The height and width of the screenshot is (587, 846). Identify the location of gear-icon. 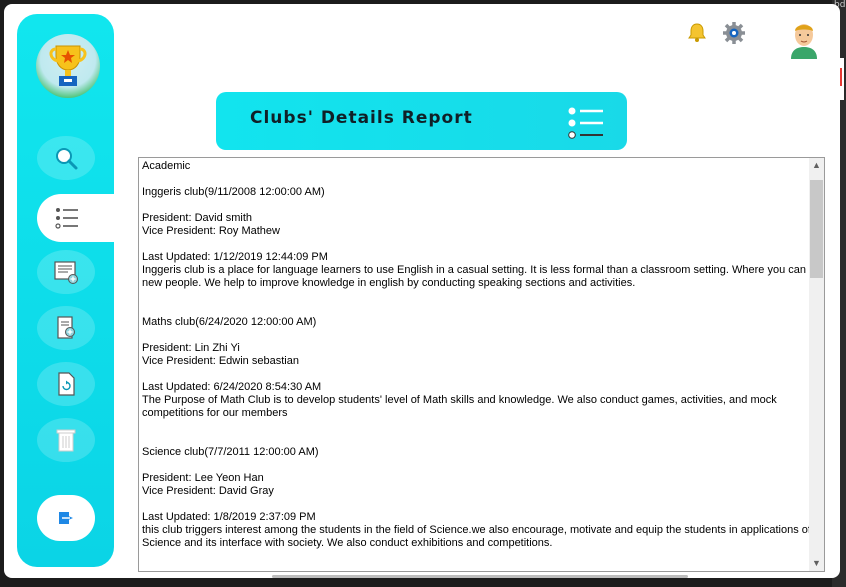
(734, 33).